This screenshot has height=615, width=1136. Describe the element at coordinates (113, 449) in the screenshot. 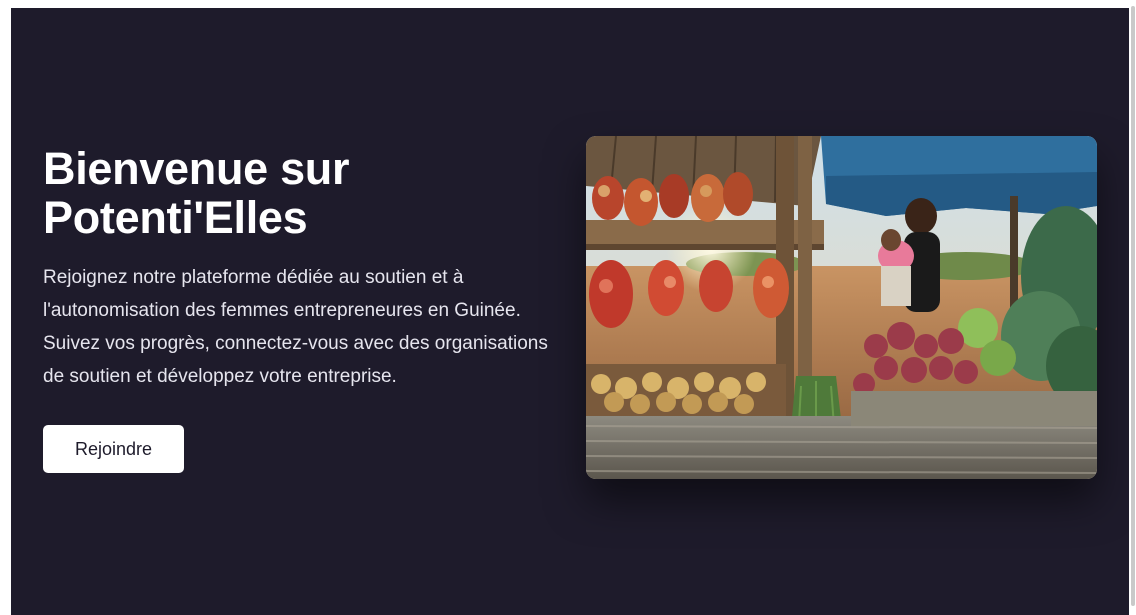

I see `join-button: Rejoindre` at that location.